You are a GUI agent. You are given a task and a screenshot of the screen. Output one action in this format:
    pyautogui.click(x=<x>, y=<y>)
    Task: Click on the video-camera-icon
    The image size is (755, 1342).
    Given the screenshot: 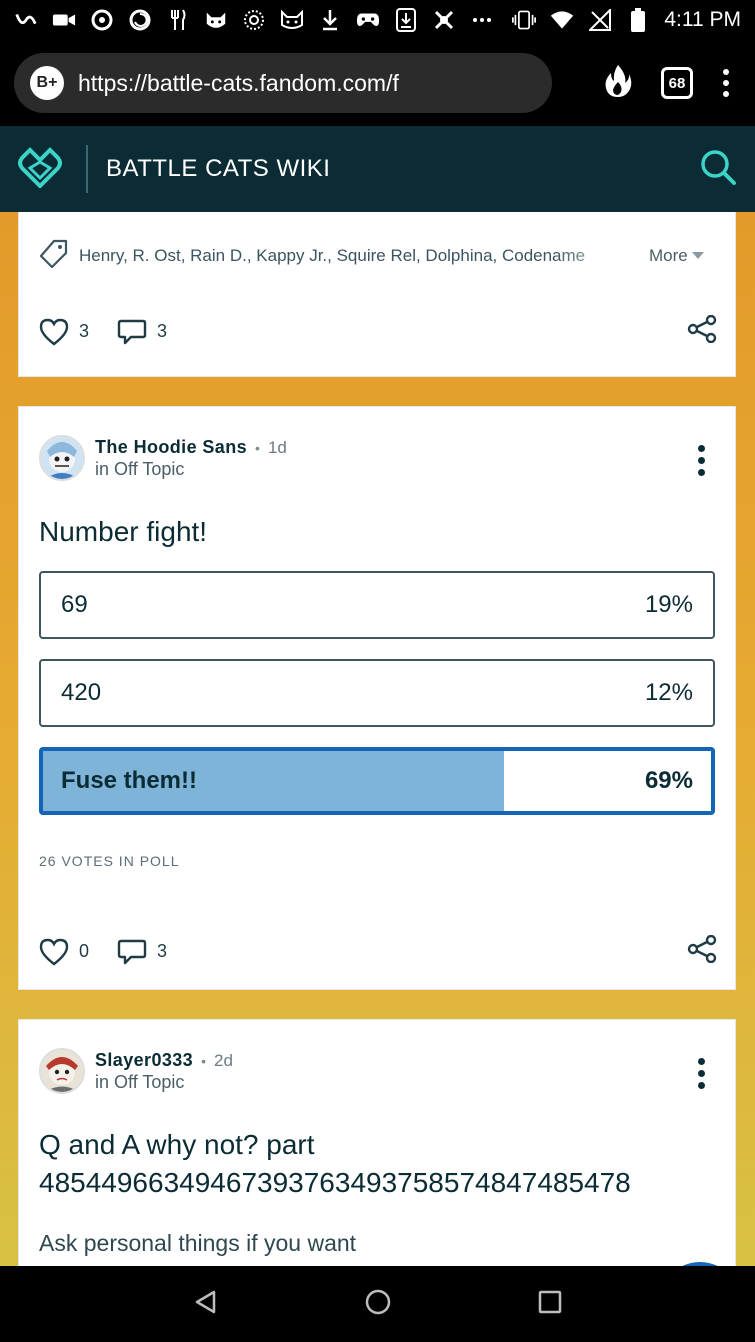 What is the action you would take?
    pyautogui.click(x=64, y=20)
    